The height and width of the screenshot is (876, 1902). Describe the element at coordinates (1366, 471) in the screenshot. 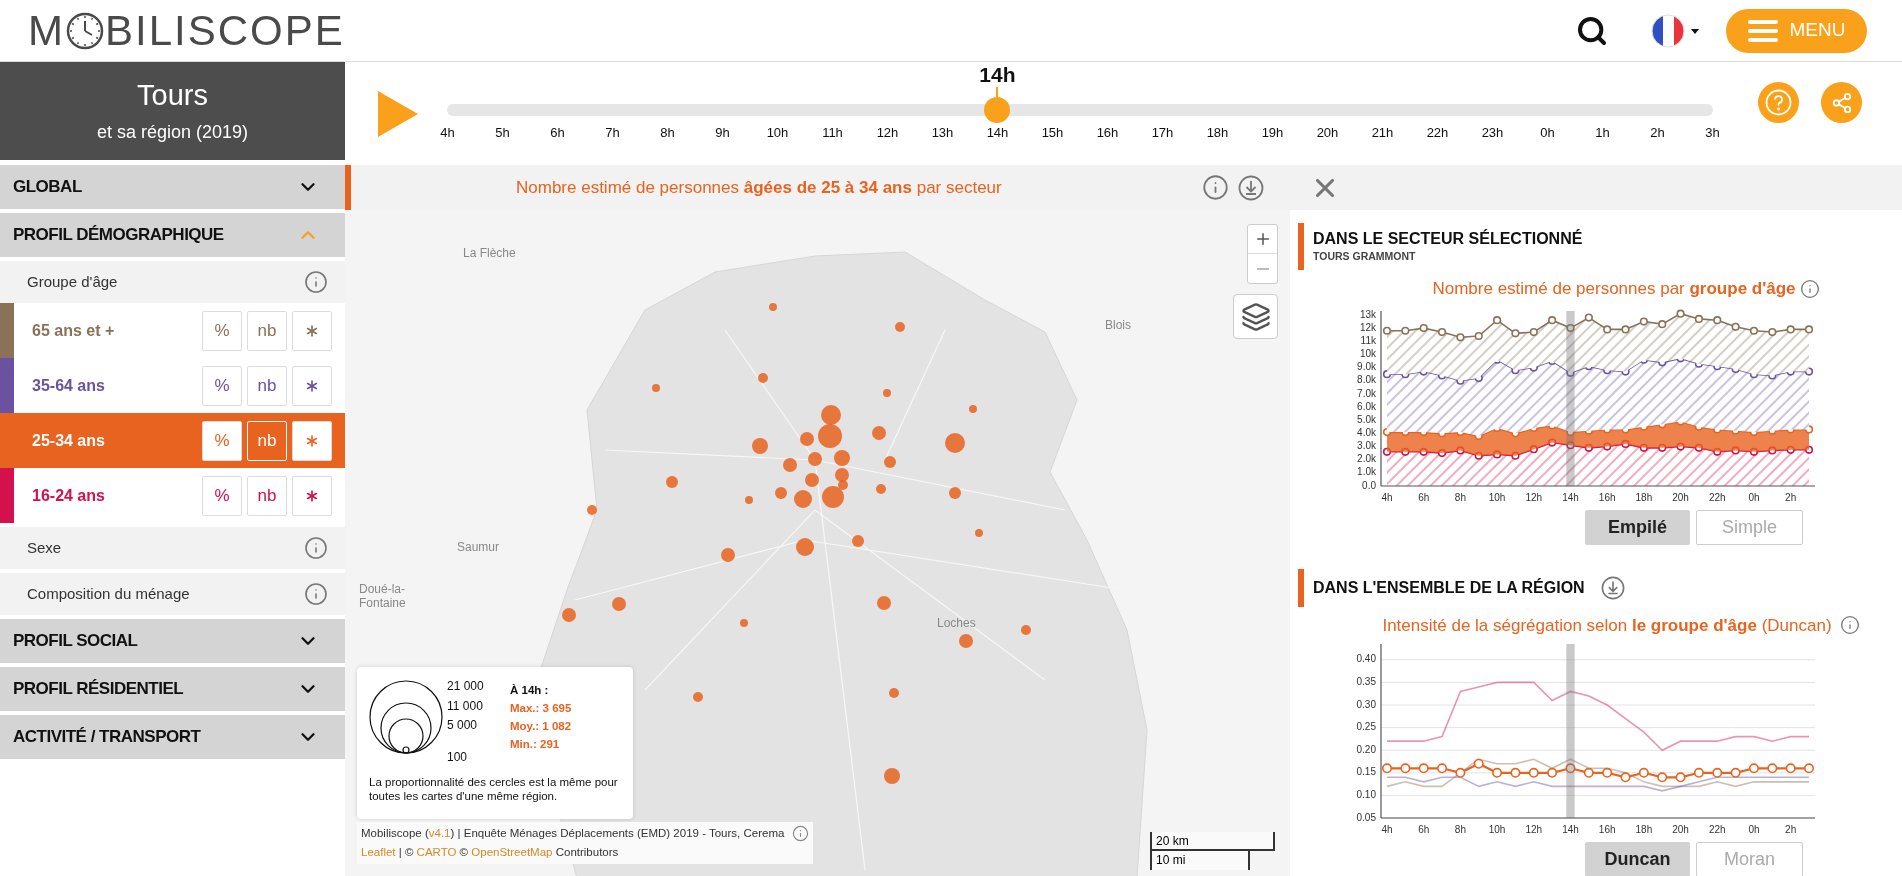

I see `tick-label: 1.0k` at that location.